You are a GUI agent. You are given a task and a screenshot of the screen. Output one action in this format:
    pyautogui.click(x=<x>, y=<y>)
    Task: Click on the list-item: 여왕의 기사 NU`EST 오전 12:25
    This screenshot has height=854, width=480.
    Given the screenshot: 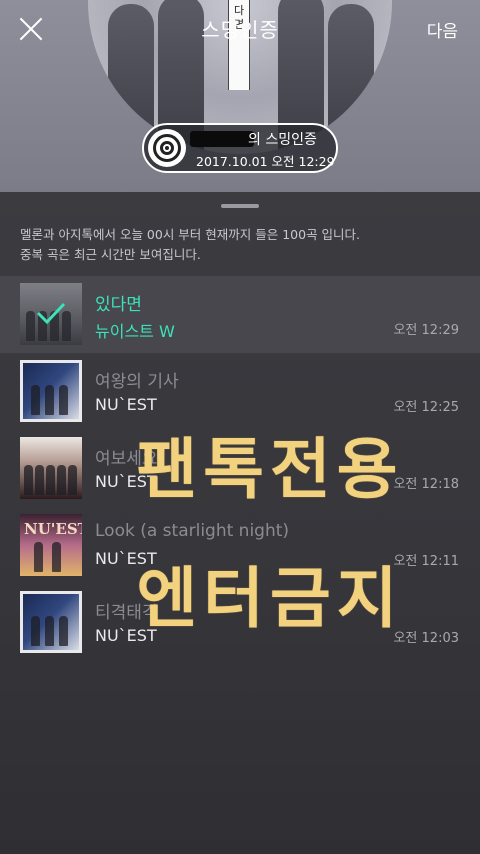 What is the action you would take?
    pyautogui.click(x=240, y=391)
    